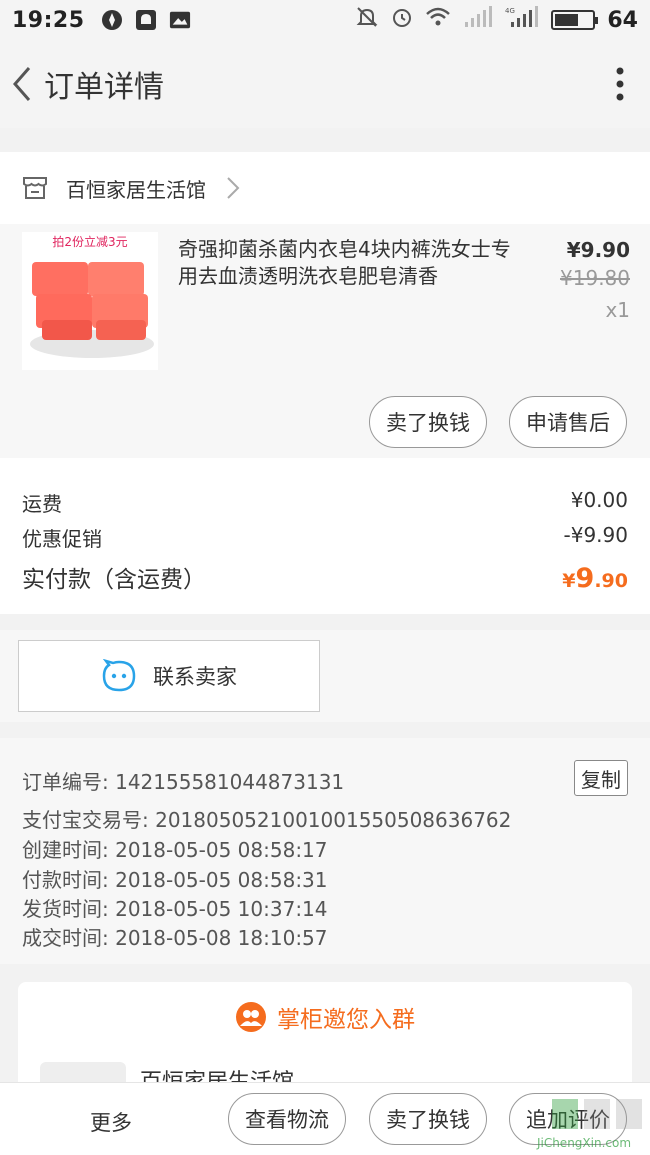 The image size is (650, 1155). I want to click on app-notification-icon, so click(112, 20).